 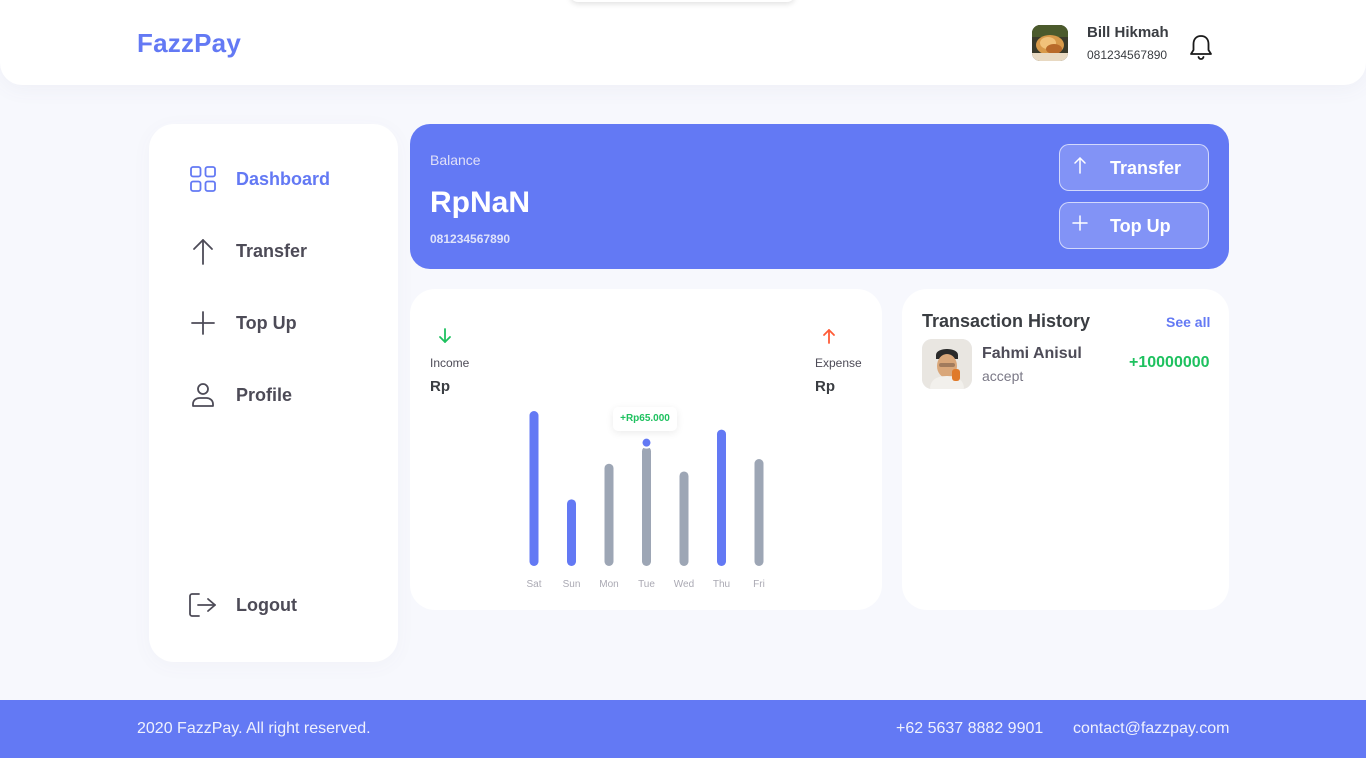 What do you see at coordinates (759, 584) in the screenshot?
I see `chart-tick-label: Fri` at bounding box center [759, 584].